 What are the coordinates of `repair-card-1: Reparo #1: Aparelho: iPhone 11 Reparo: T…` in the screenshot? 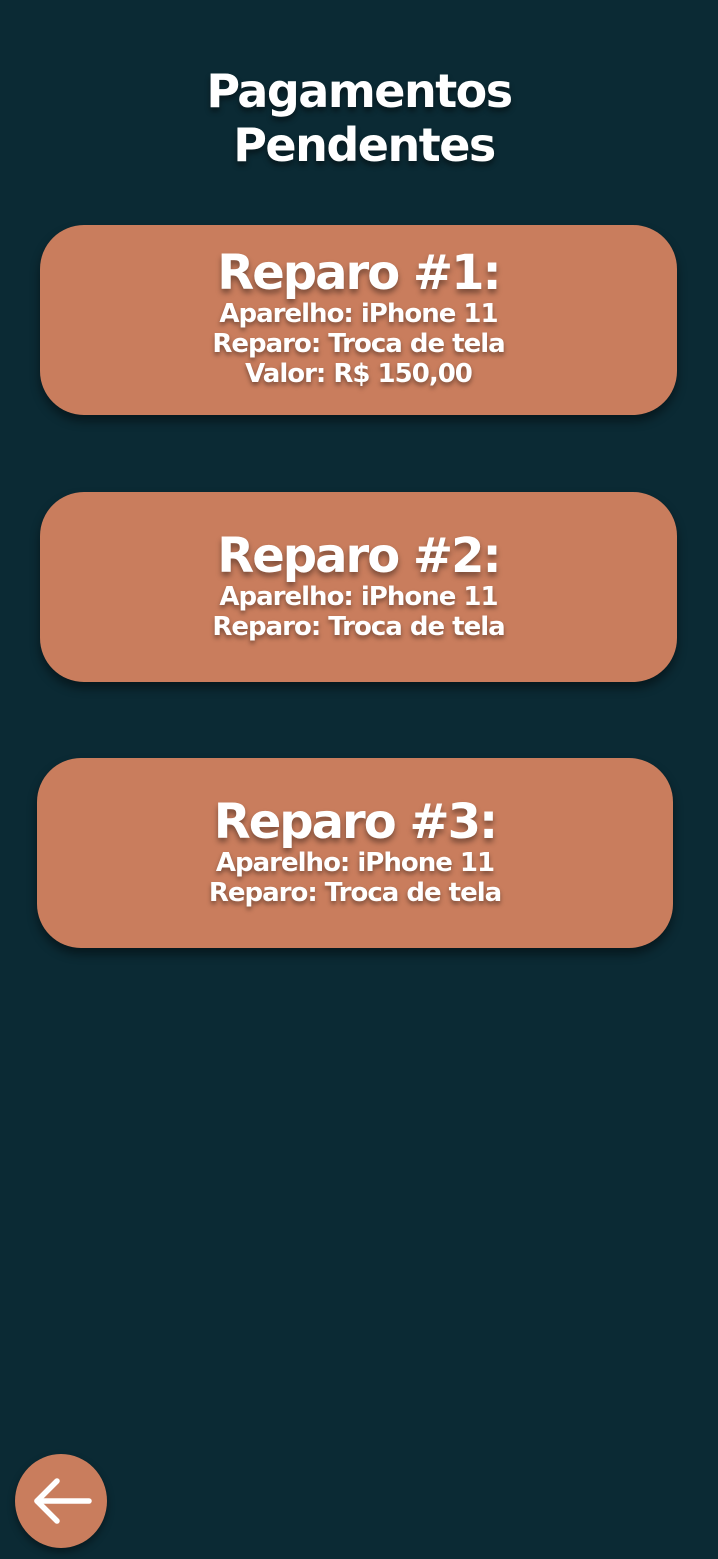 It's located at (358, 320).